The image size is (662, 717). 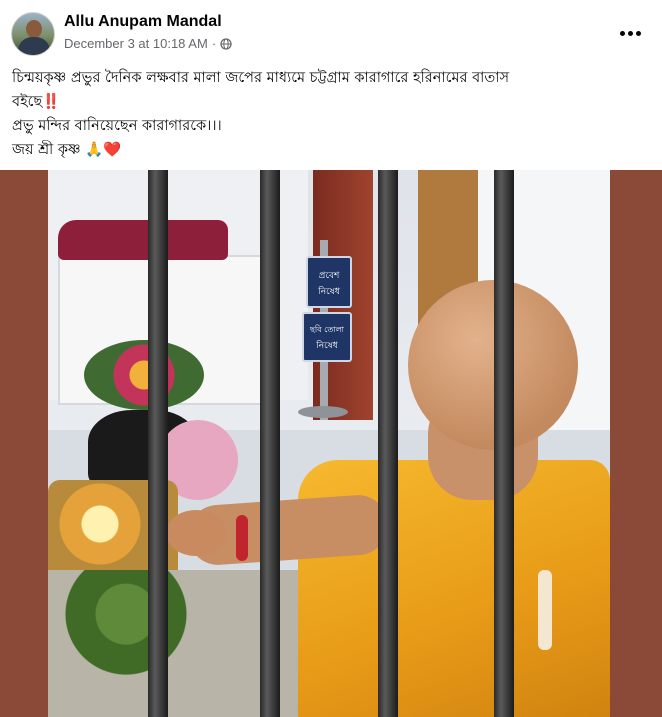 I want to click on author-name-link: Allu Anupam Mandal, so click(x=143, y=22).